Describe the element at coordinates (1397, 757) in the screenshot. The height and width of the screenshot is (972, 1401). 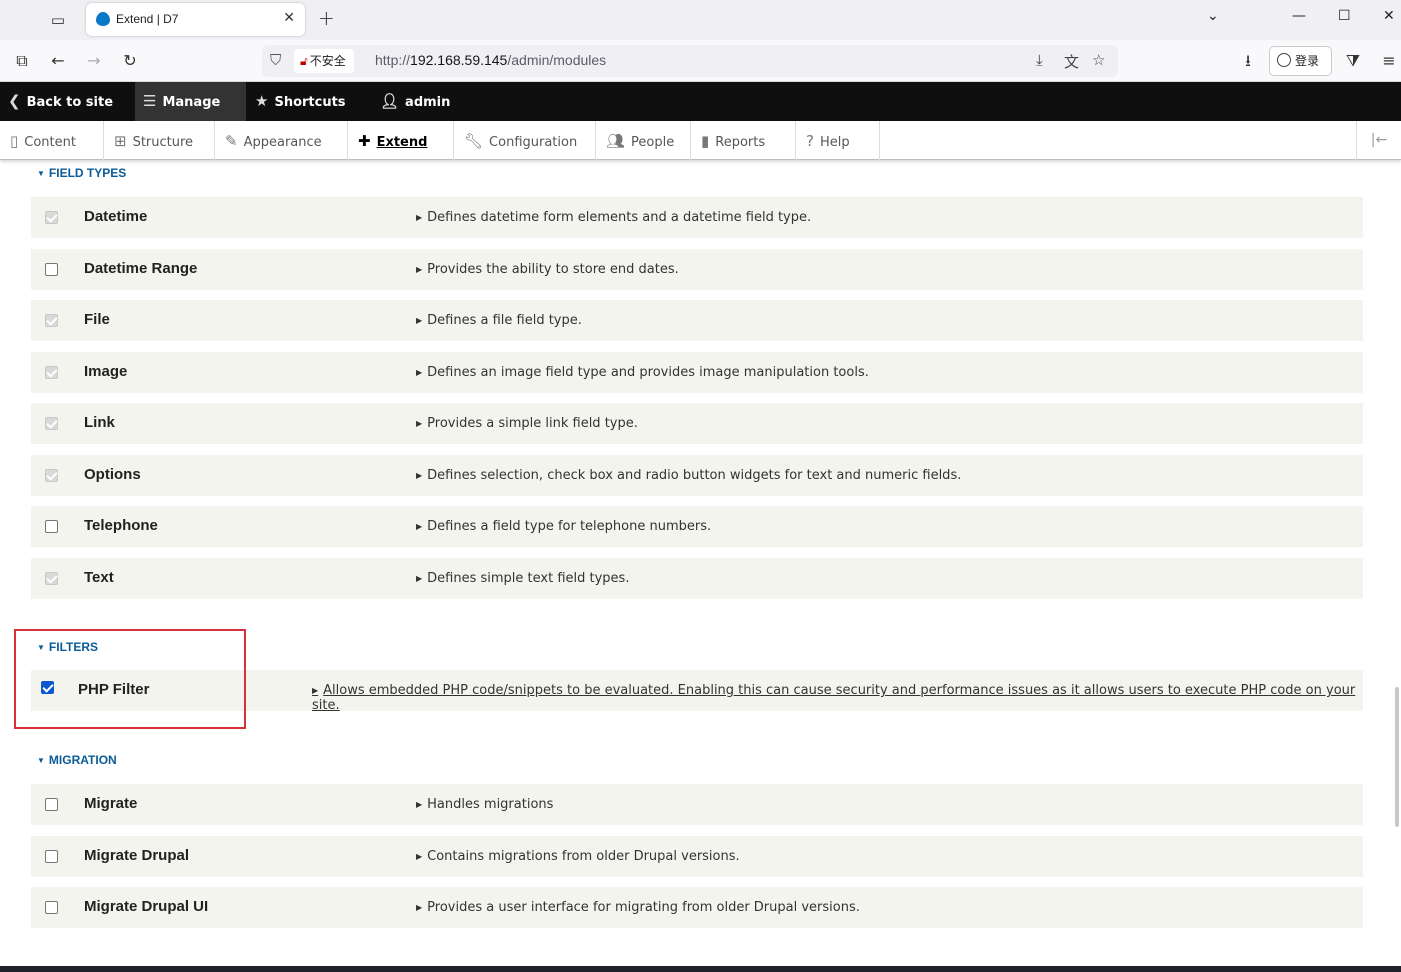
I see `page-scrollbar` at that location.